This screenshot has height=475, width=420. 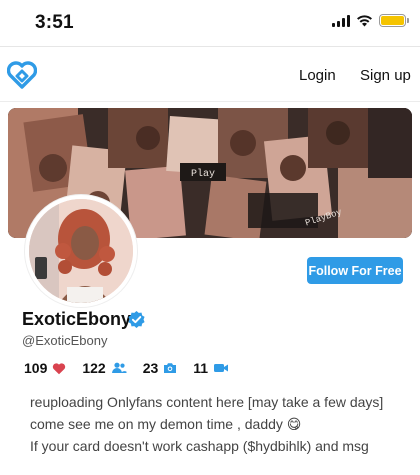 What do you see at coordinates (317, 75) in the screenshot?
I see `login-link: Login` at bounding box center [317, 75].